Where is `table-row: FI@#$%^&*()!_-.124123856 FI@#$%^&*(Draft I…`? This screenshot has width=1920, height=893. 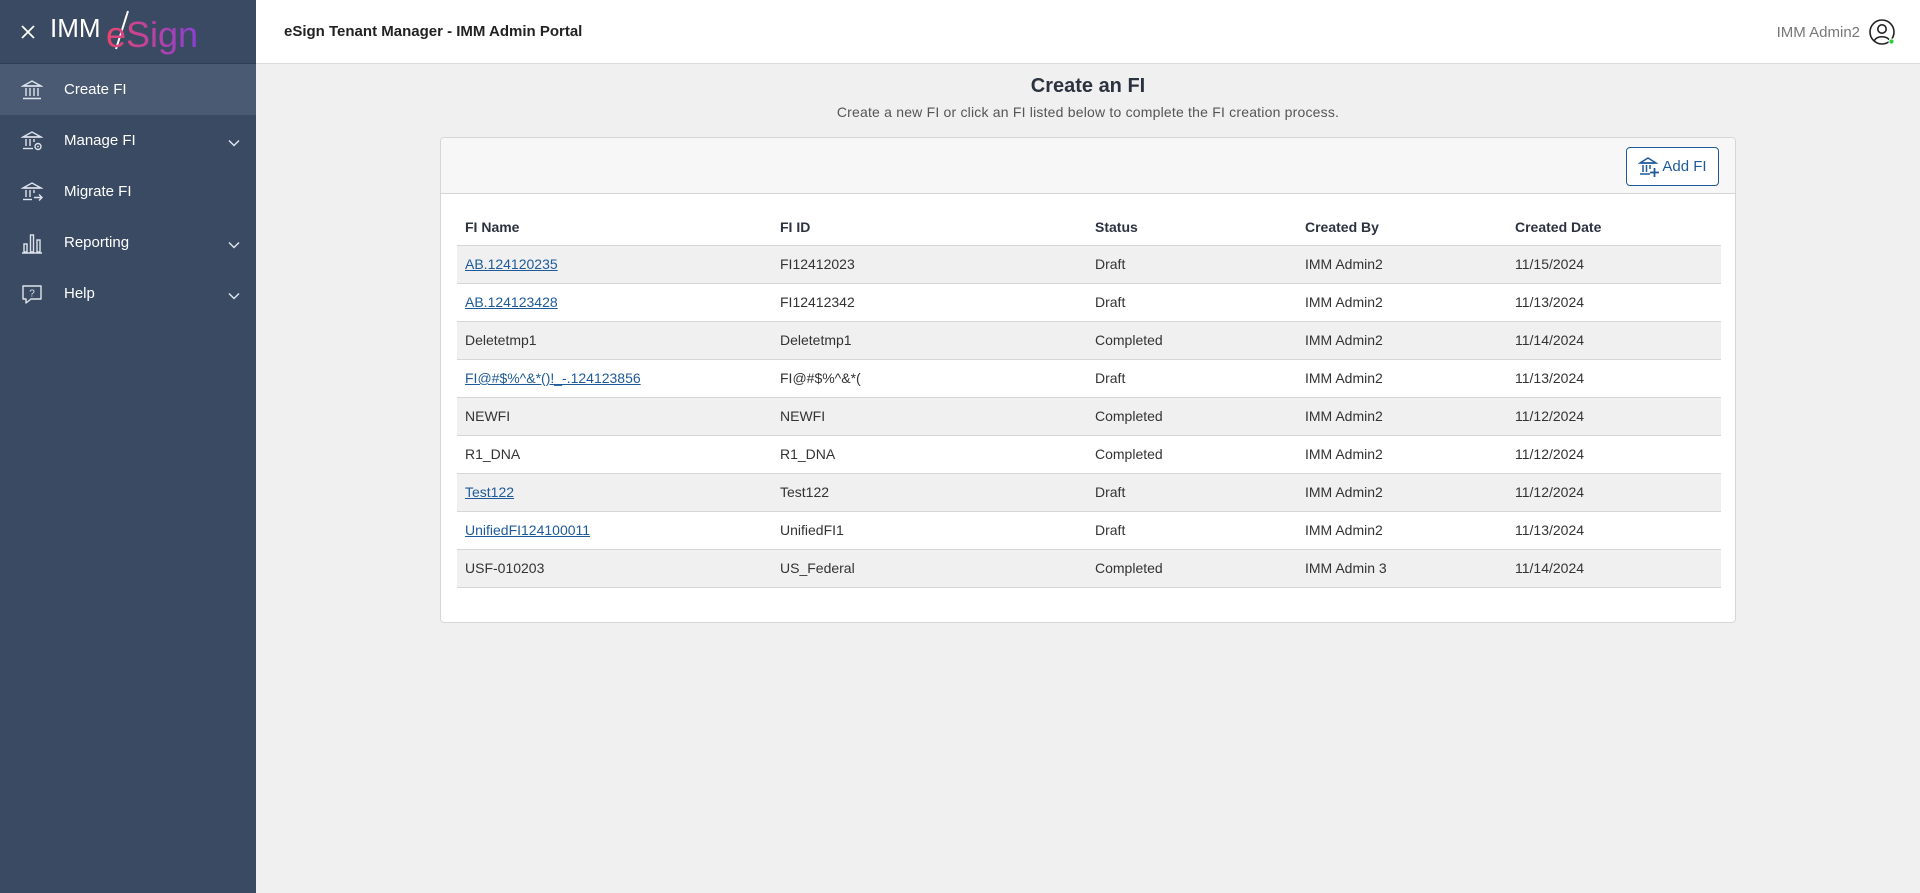 table-row: FI@#$%^&*()!_-.124123856 FI@#$%^&*(Draft I… is located at coordinates (1089, 378).